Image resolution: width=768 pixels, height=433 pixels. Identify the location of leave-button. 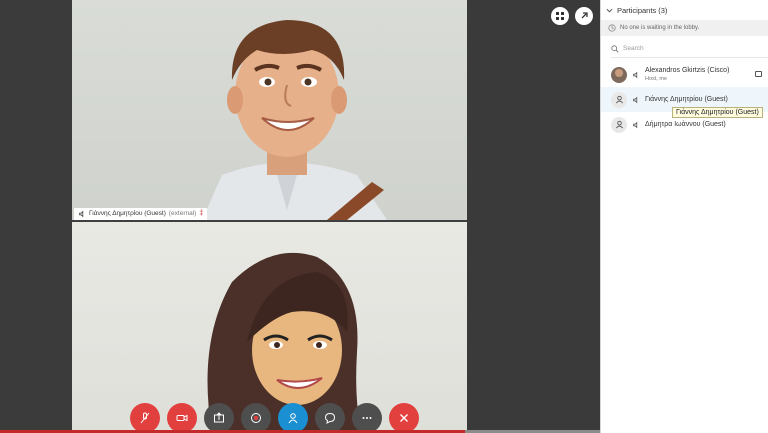
(404, 418).